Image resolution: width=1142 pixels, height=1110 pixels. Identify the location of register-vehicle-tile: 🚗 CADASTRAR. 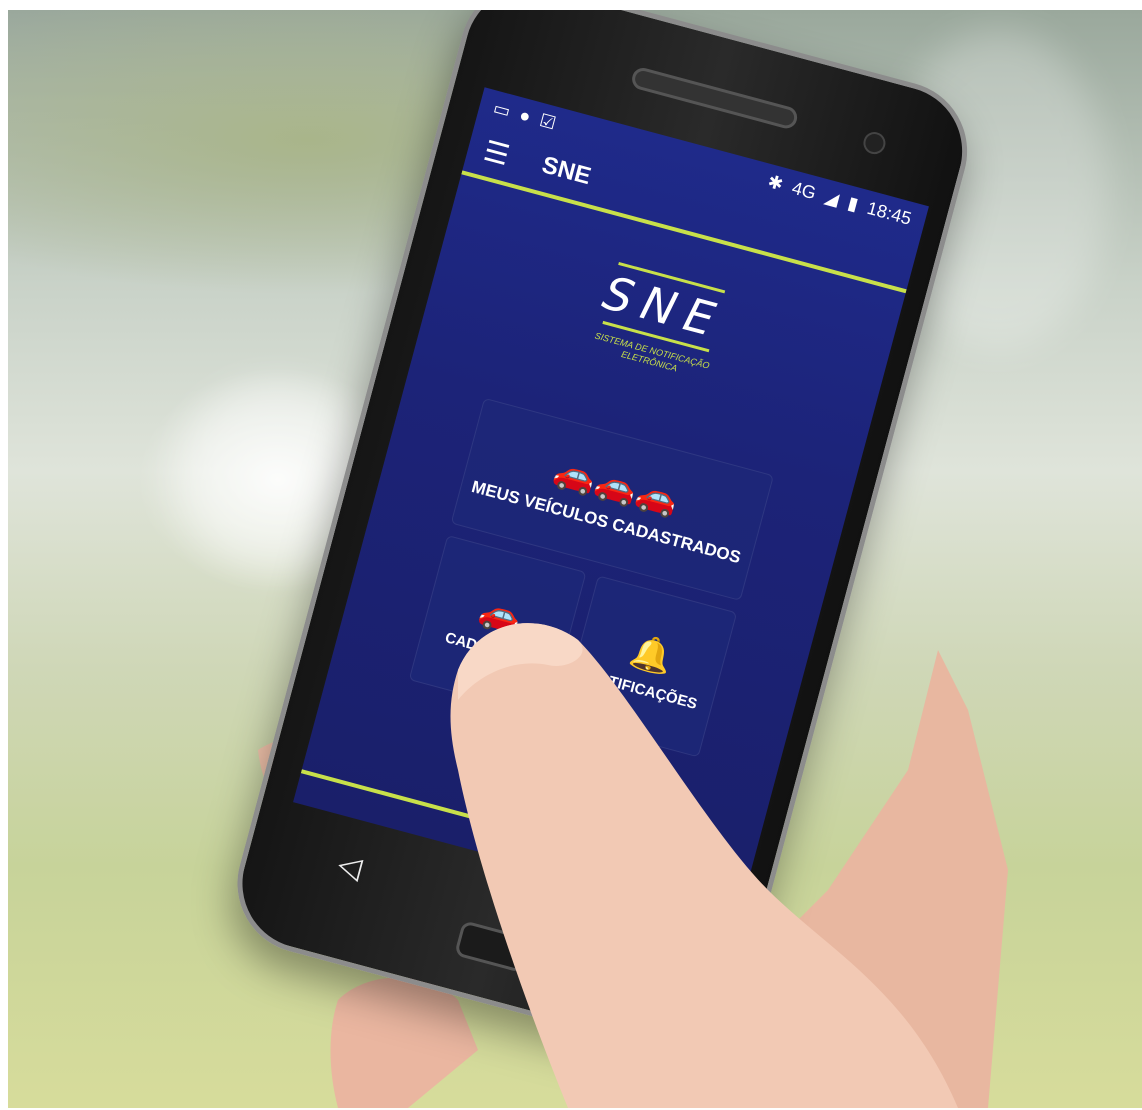
(497, 626).